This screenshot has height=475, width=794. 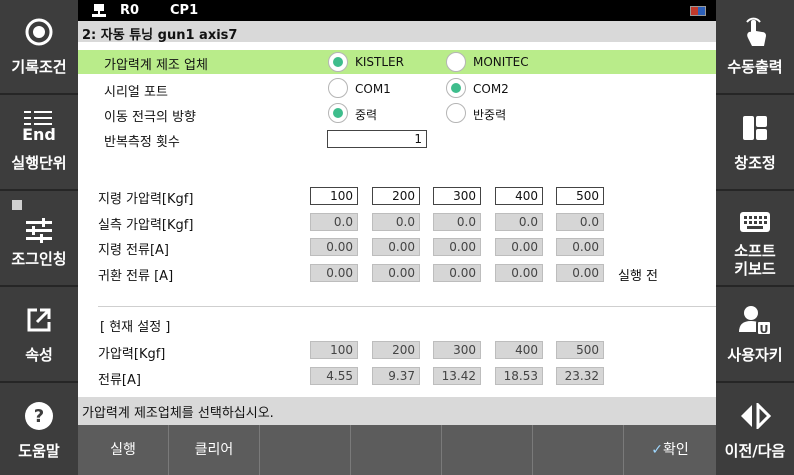 I want to click on record-icon, so click(x=39, y=32).